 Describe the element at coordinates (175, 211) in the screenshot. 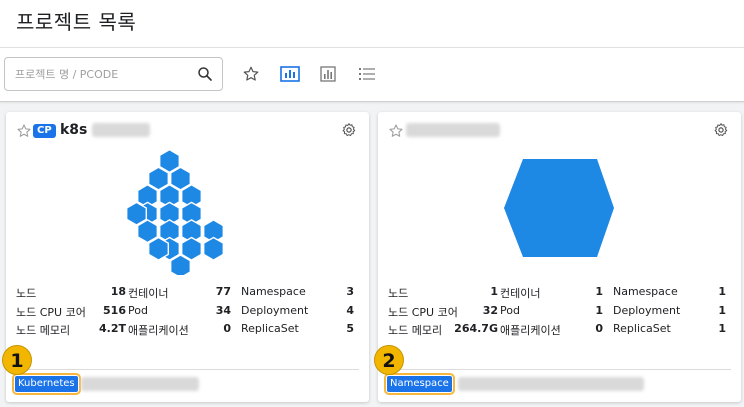

I see `node-hex-cluster` at that location.